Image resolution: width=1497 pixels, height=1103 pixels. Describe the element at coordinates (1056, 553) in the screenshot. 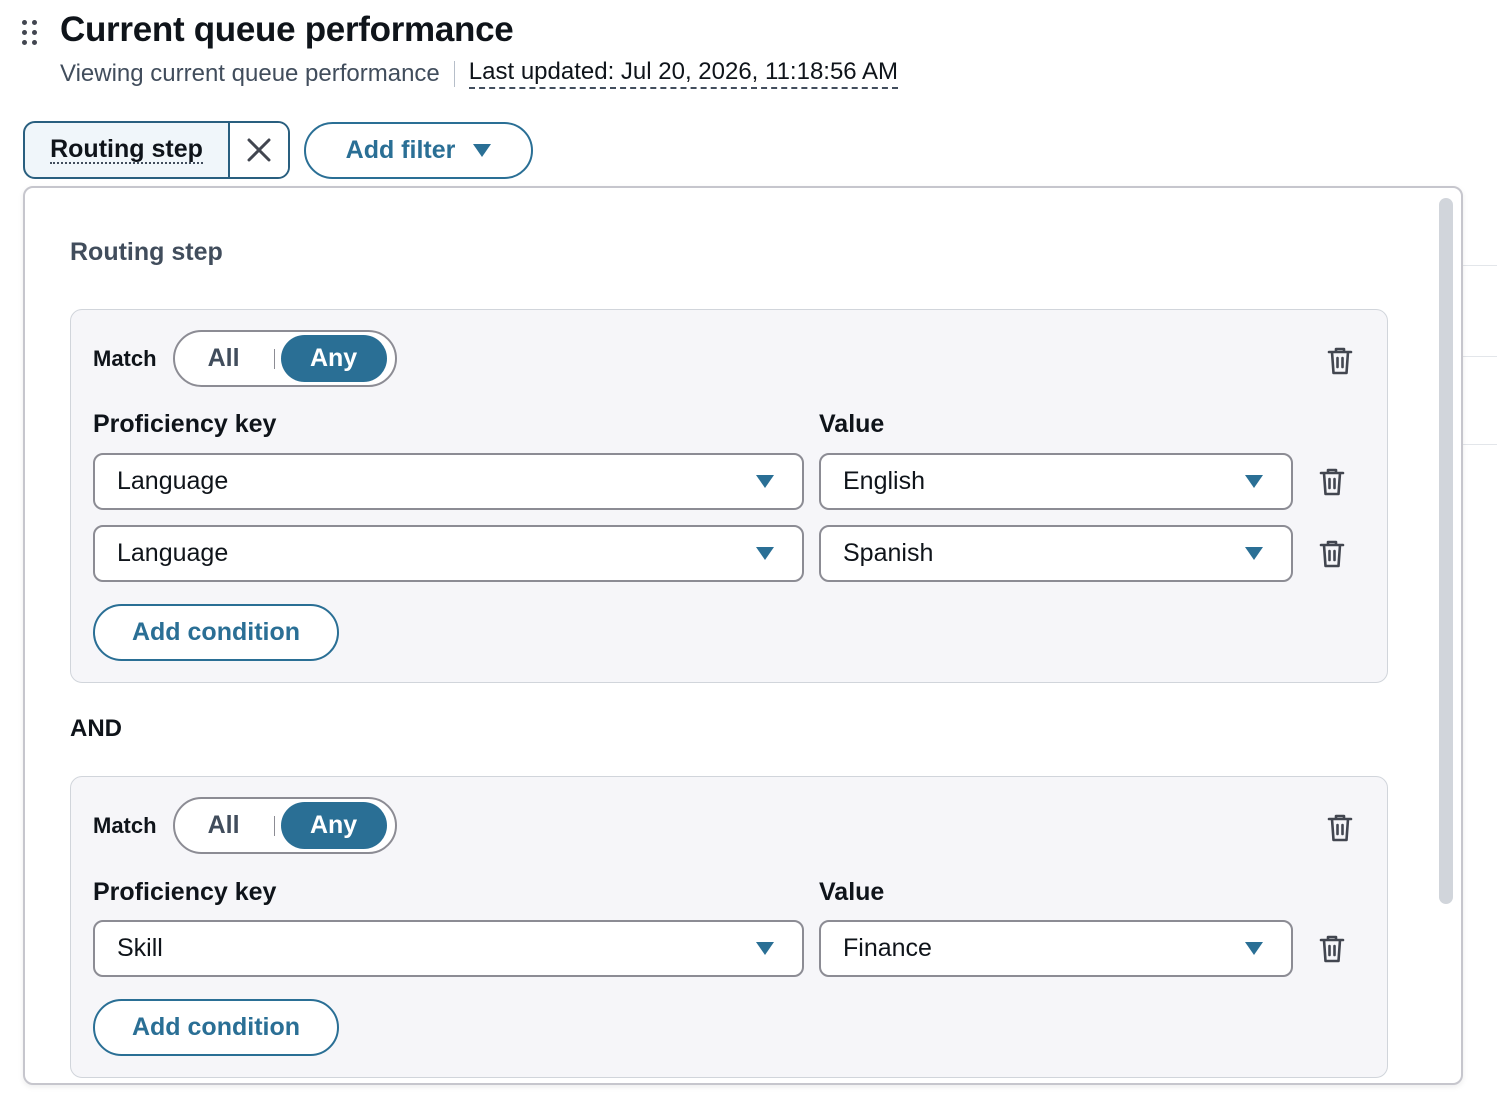

I see `value-select: Spanish` at that location.